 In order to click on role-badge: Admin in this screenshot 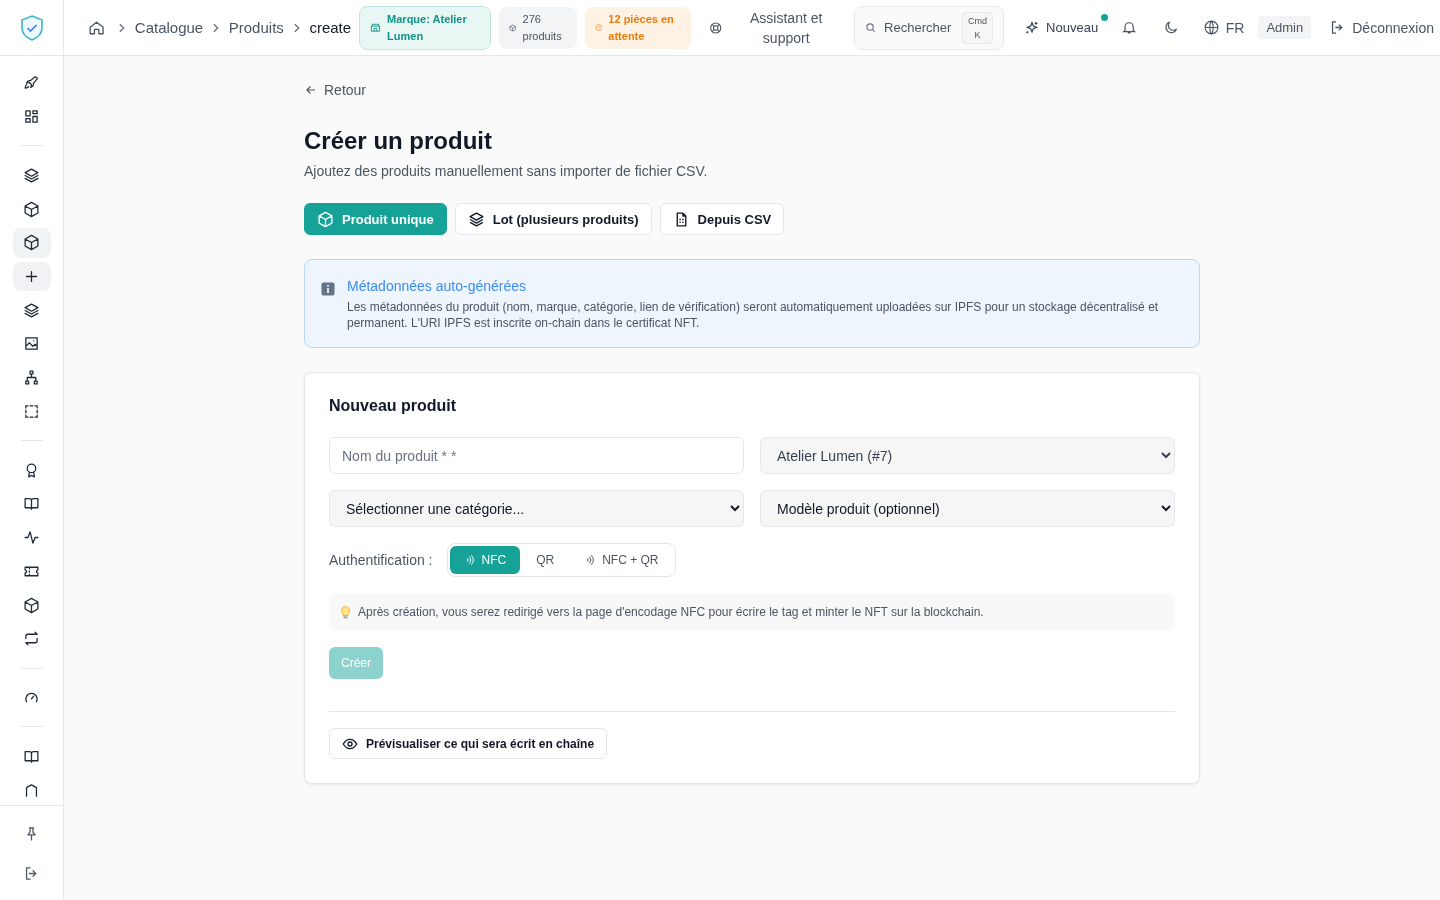, I will do `click(1285, 27)`.